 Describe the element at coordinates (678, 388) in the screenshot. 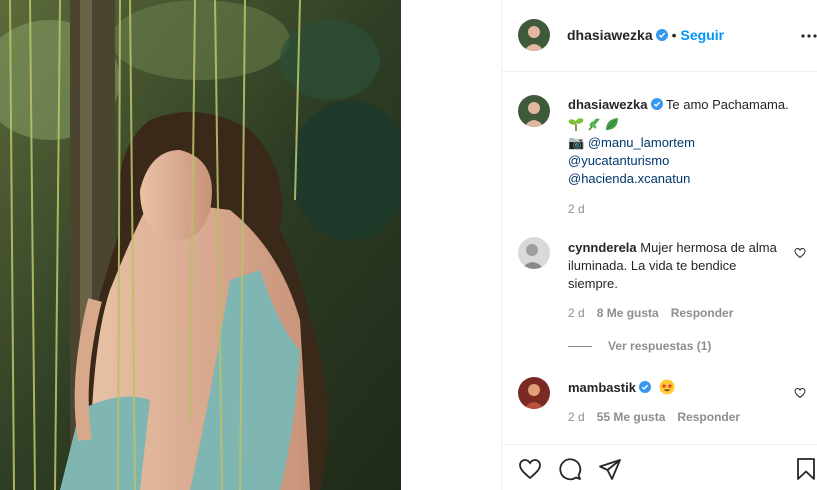

I see `comment-body: mambastik` at that location.